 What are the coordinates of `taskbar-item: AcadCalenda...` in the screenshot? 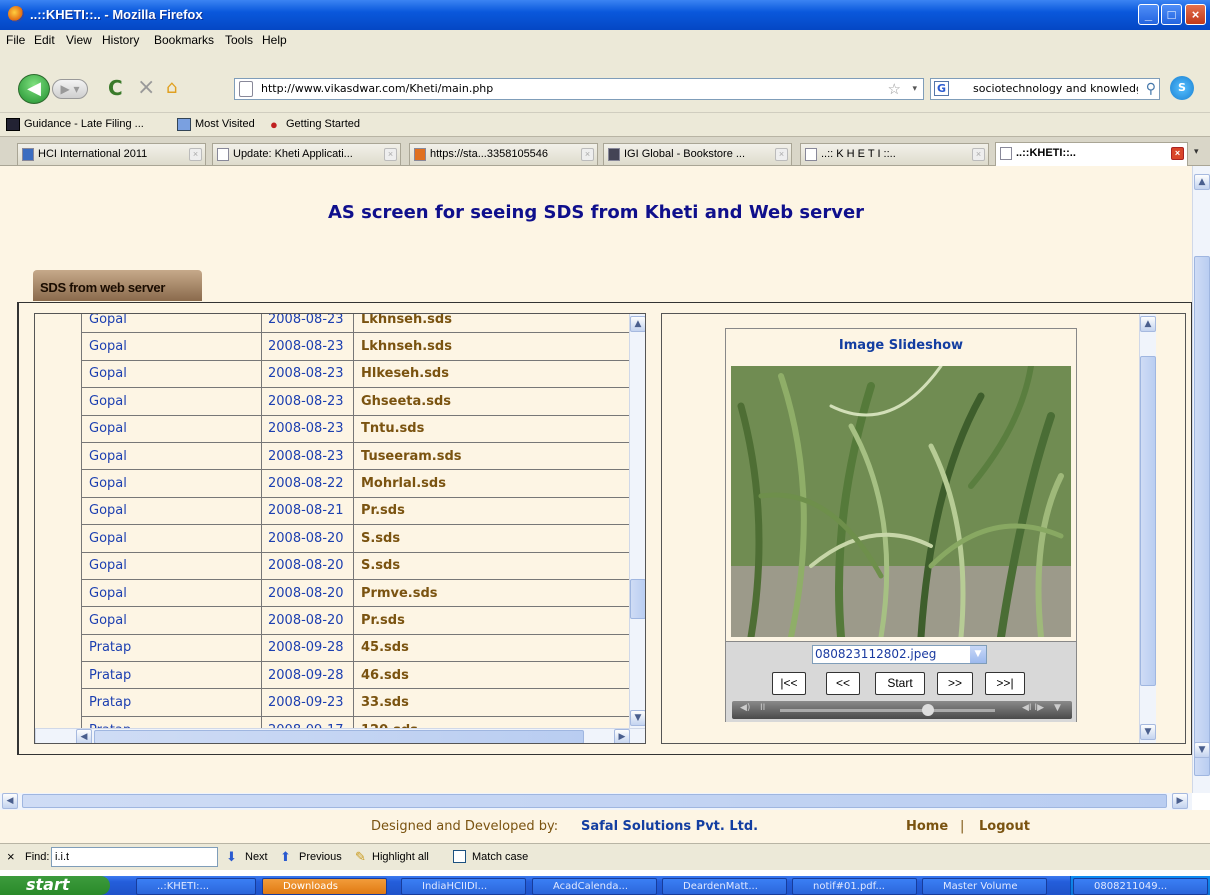 It's located at (594, 886).